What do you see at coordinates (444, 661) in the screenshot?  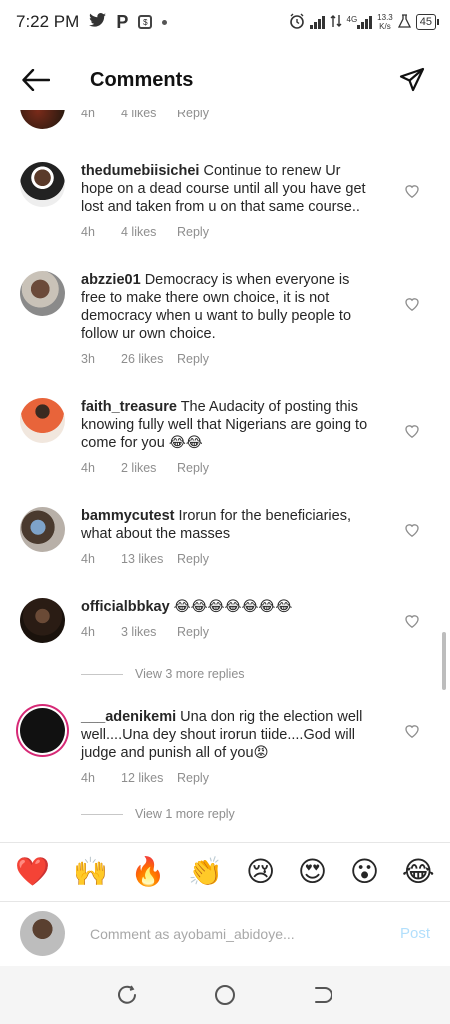 I see `scrollbar` at bounding box center [444, 661].